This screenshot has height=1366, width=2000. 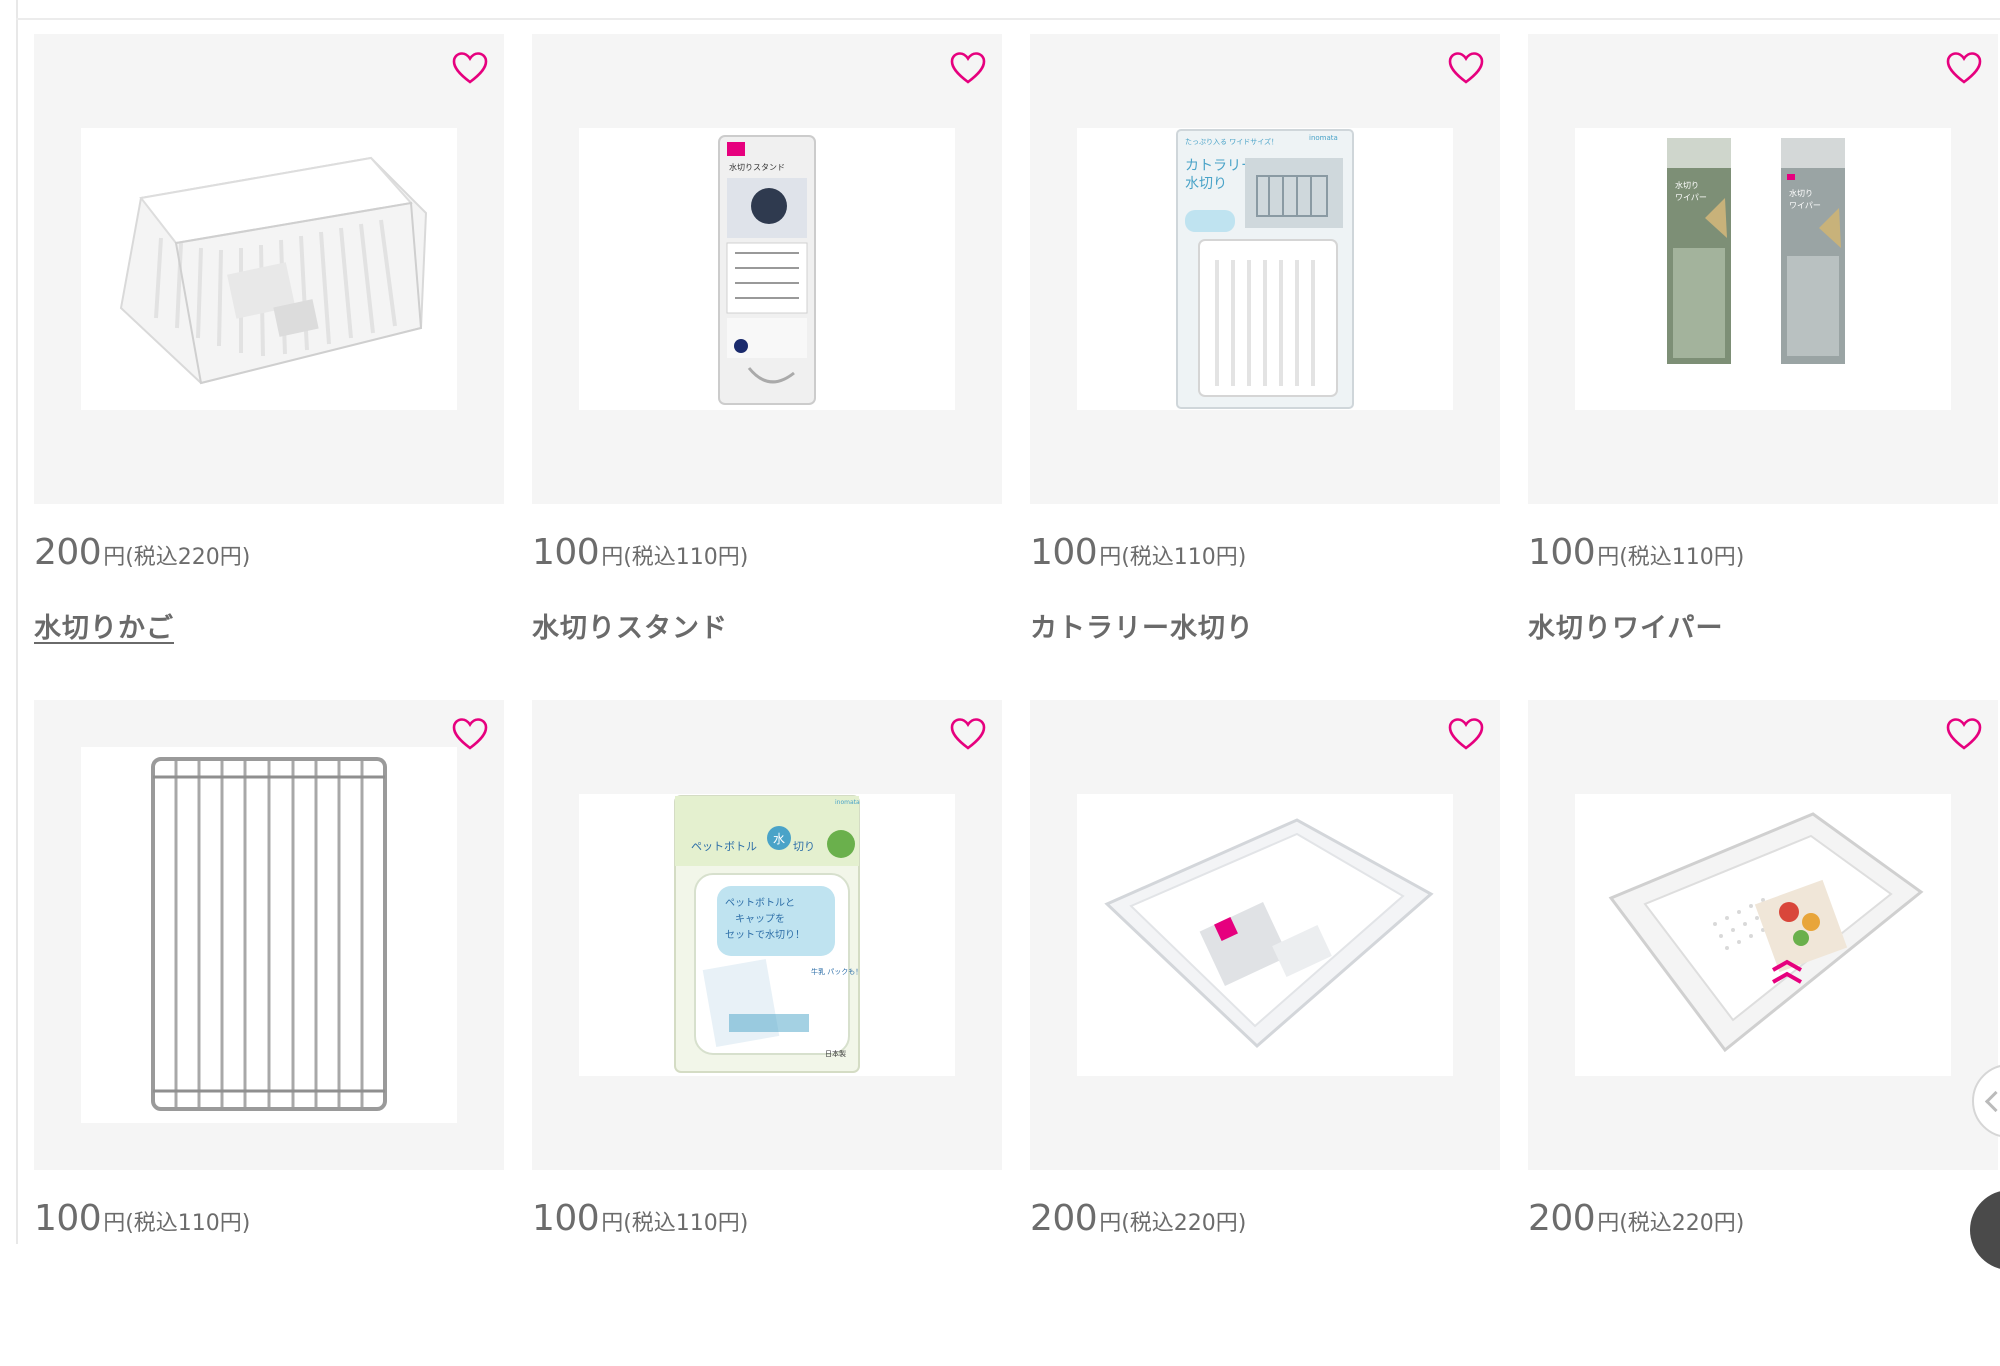 I want to click on product-name-link: カトラリー水切り, so click(x=1142, y=625).